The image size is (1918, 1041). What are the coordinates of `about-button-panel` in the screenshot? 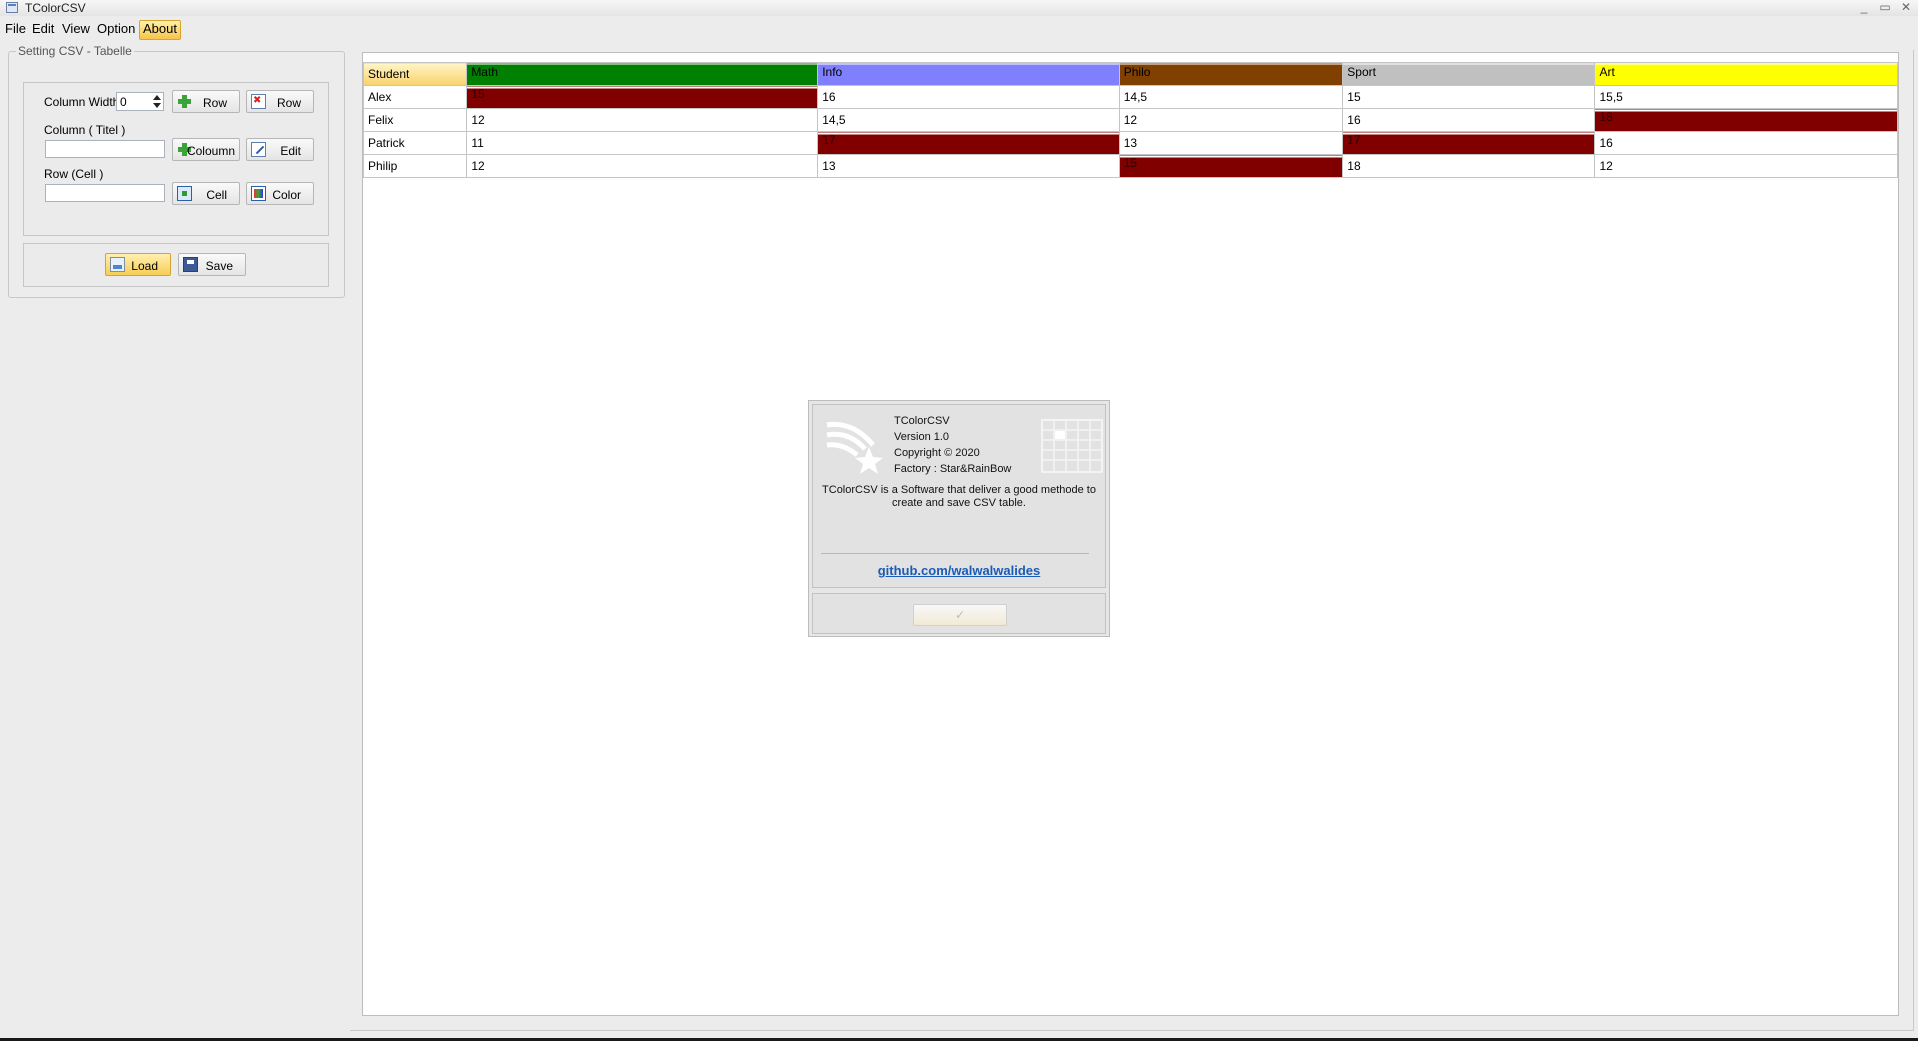 It's located at (959, 613).